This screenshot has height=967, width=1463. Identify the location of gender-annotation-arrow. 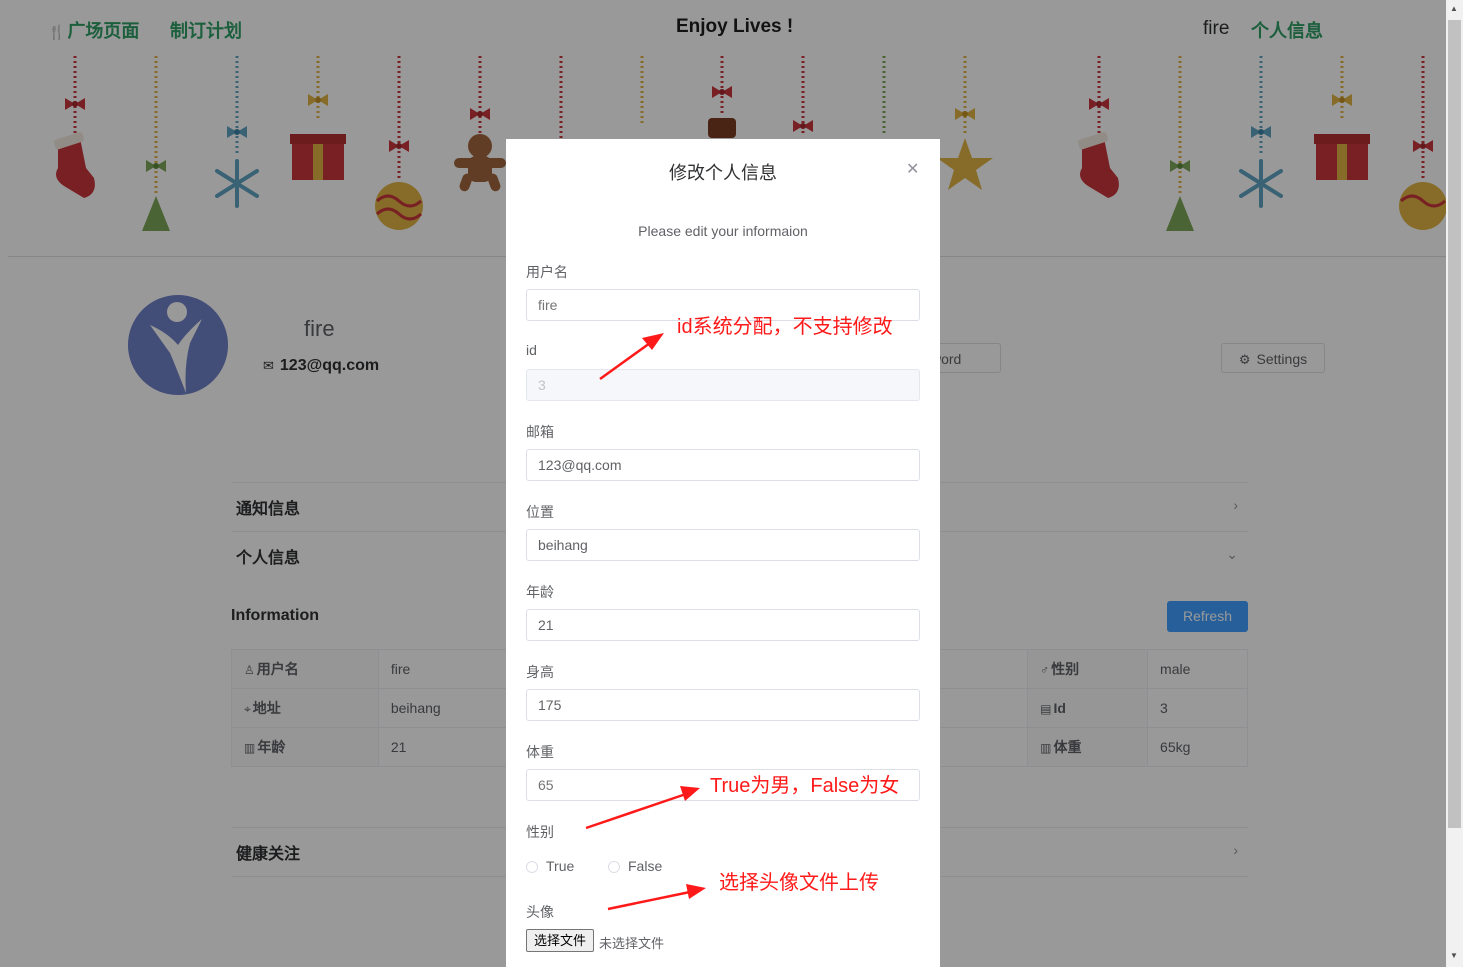
(636, 811).